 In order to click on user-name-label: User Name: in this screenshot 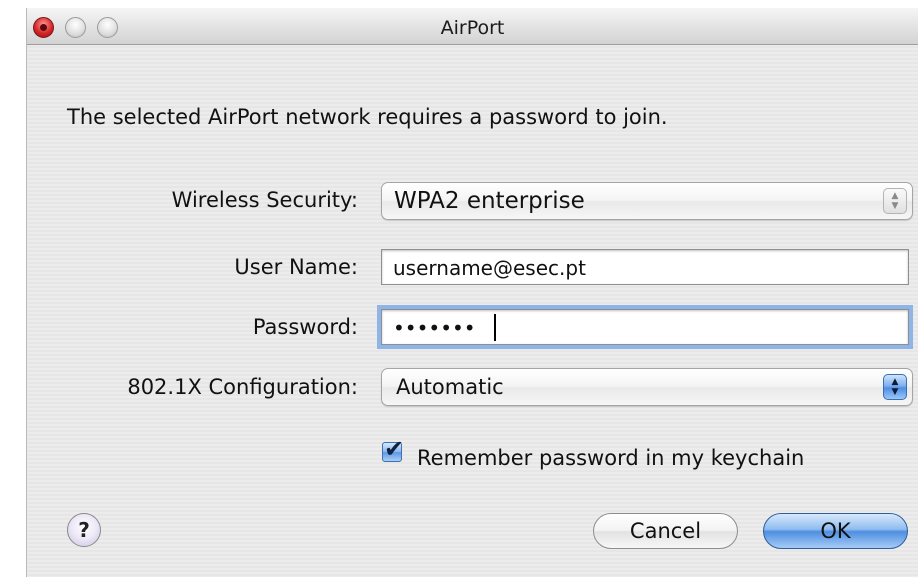, I will do `click(296, 267)`.